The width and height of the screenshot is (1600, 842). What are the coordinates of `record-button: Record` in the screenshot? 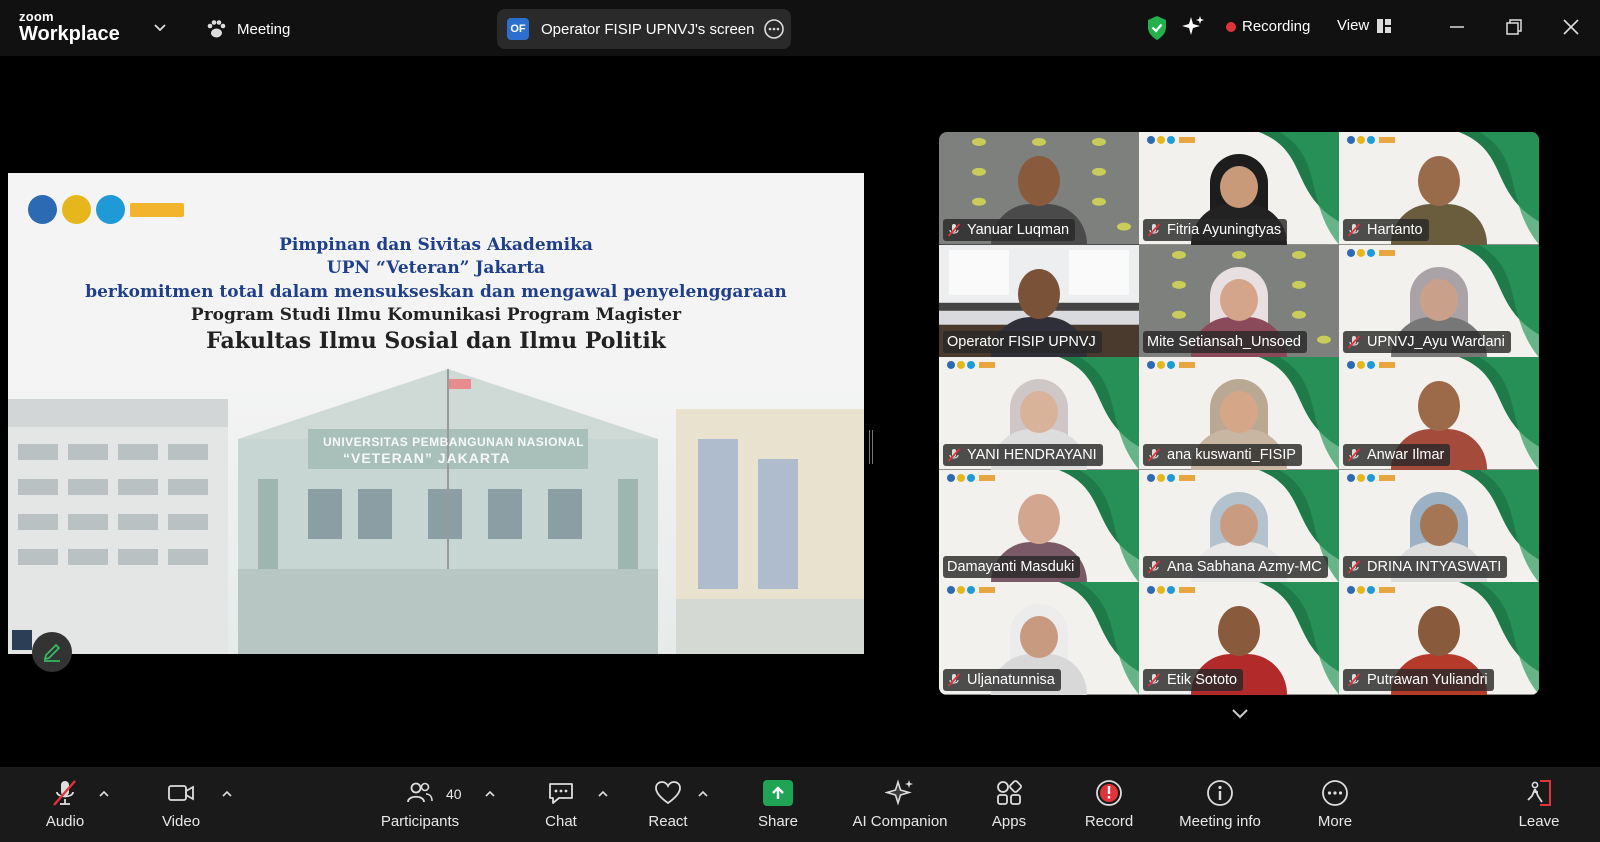 It's located at (1109, 804).